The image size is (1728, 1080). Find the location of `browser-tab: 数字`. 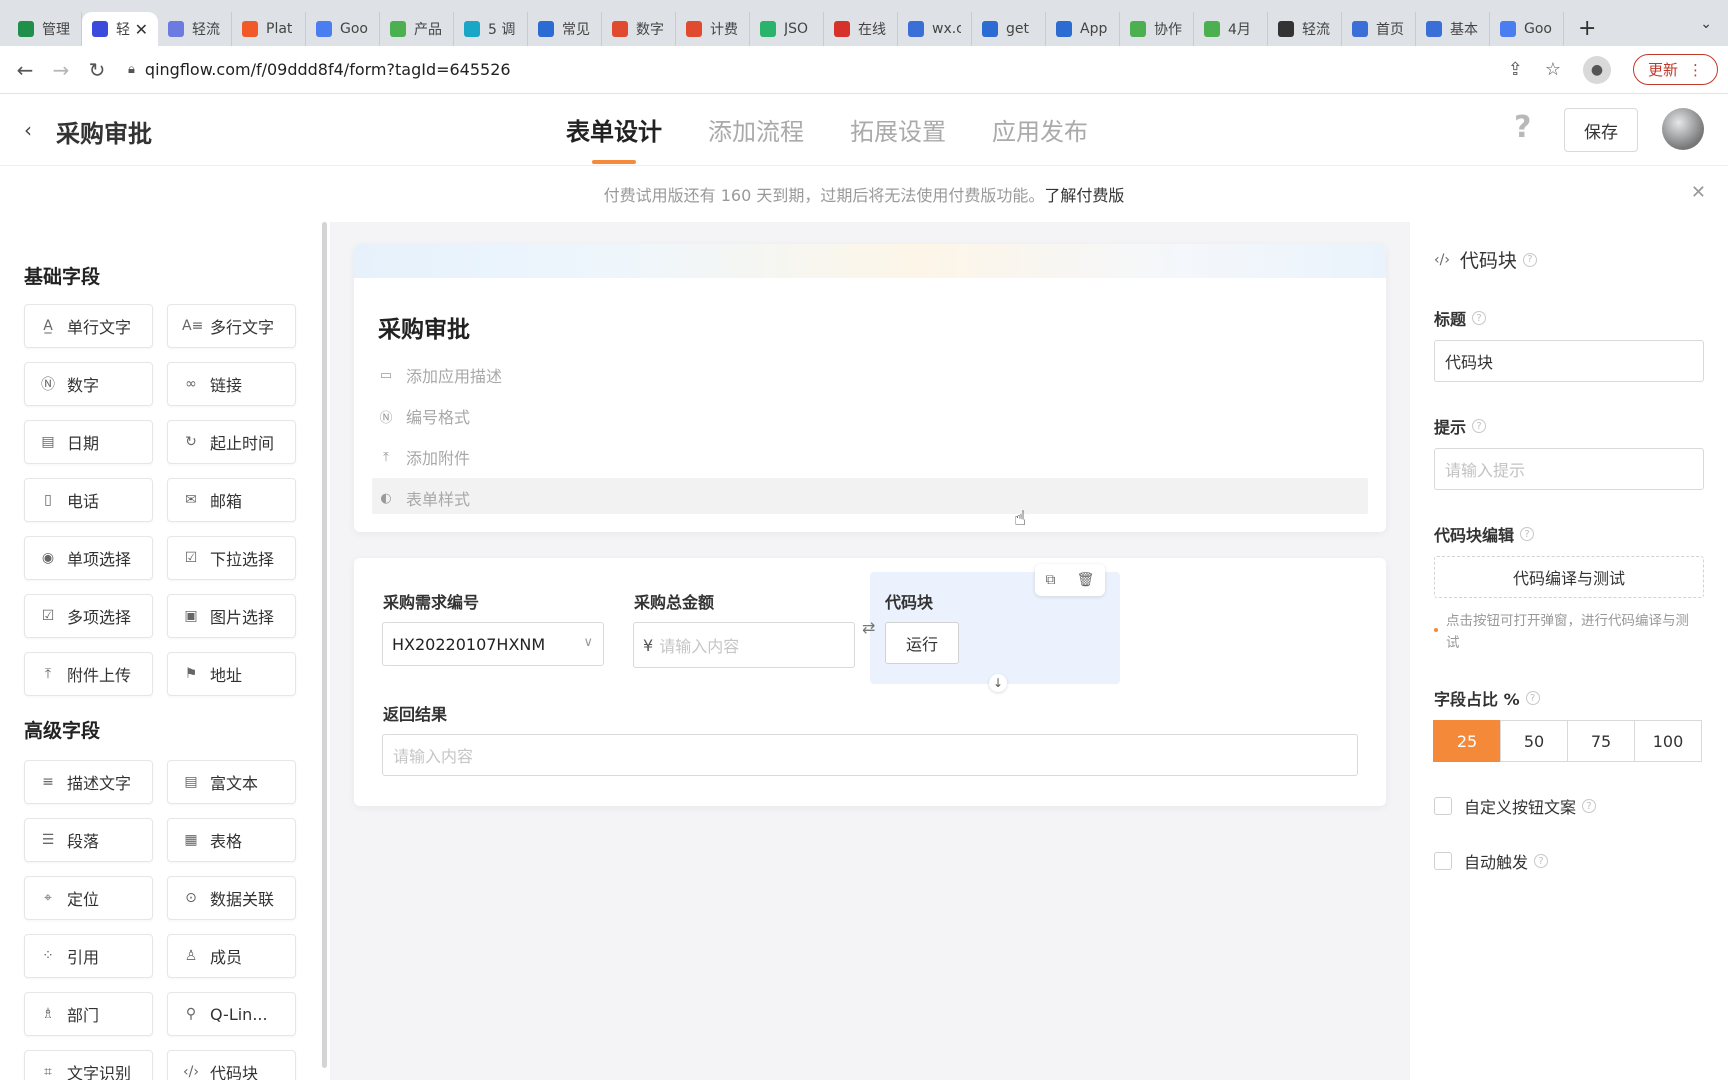

browser-tab: 数字 is located at coordinates (639, 29).